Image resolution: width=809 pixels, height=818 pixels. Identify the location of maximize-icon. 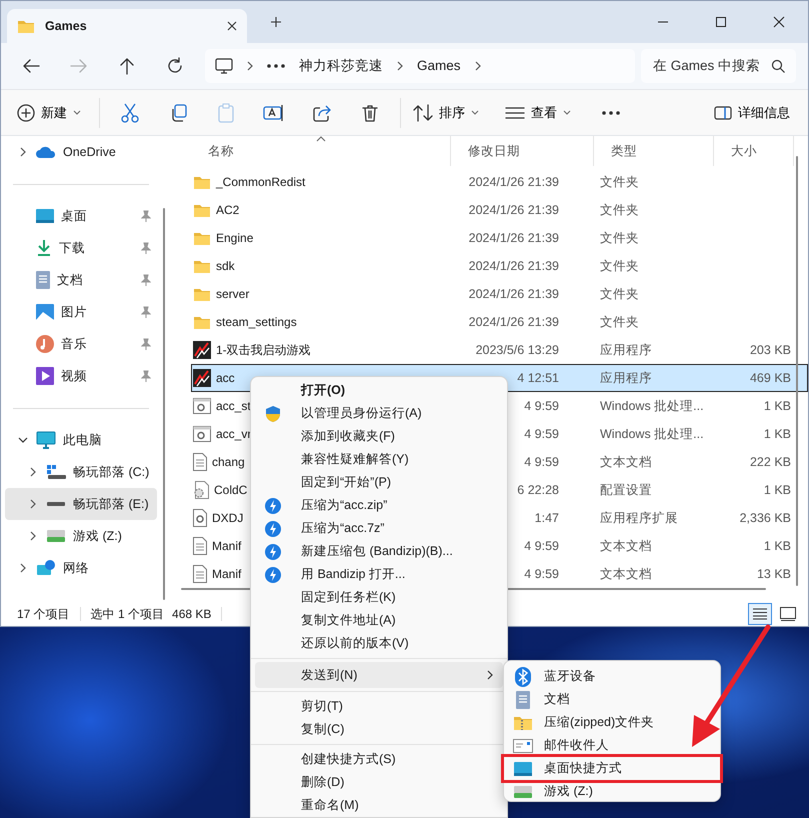
(721, 22).